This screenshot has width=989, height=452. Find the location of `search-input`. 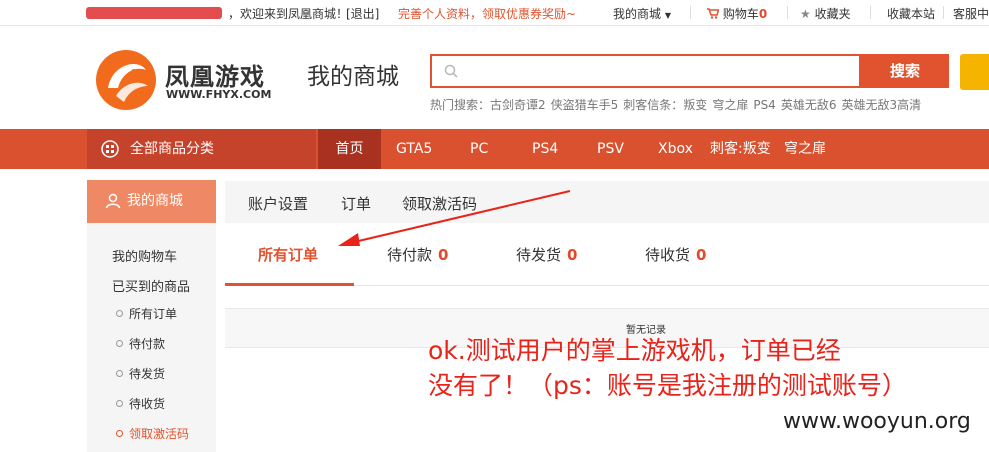

search-input is located at coordinates (645, 71).